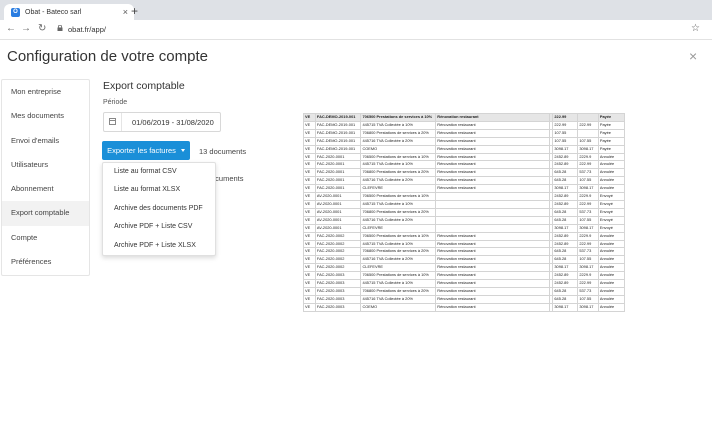  What do you see at coordinates (113, 122) in the screenshot?
I see `calendar-button` at bounding box center [113, 122].